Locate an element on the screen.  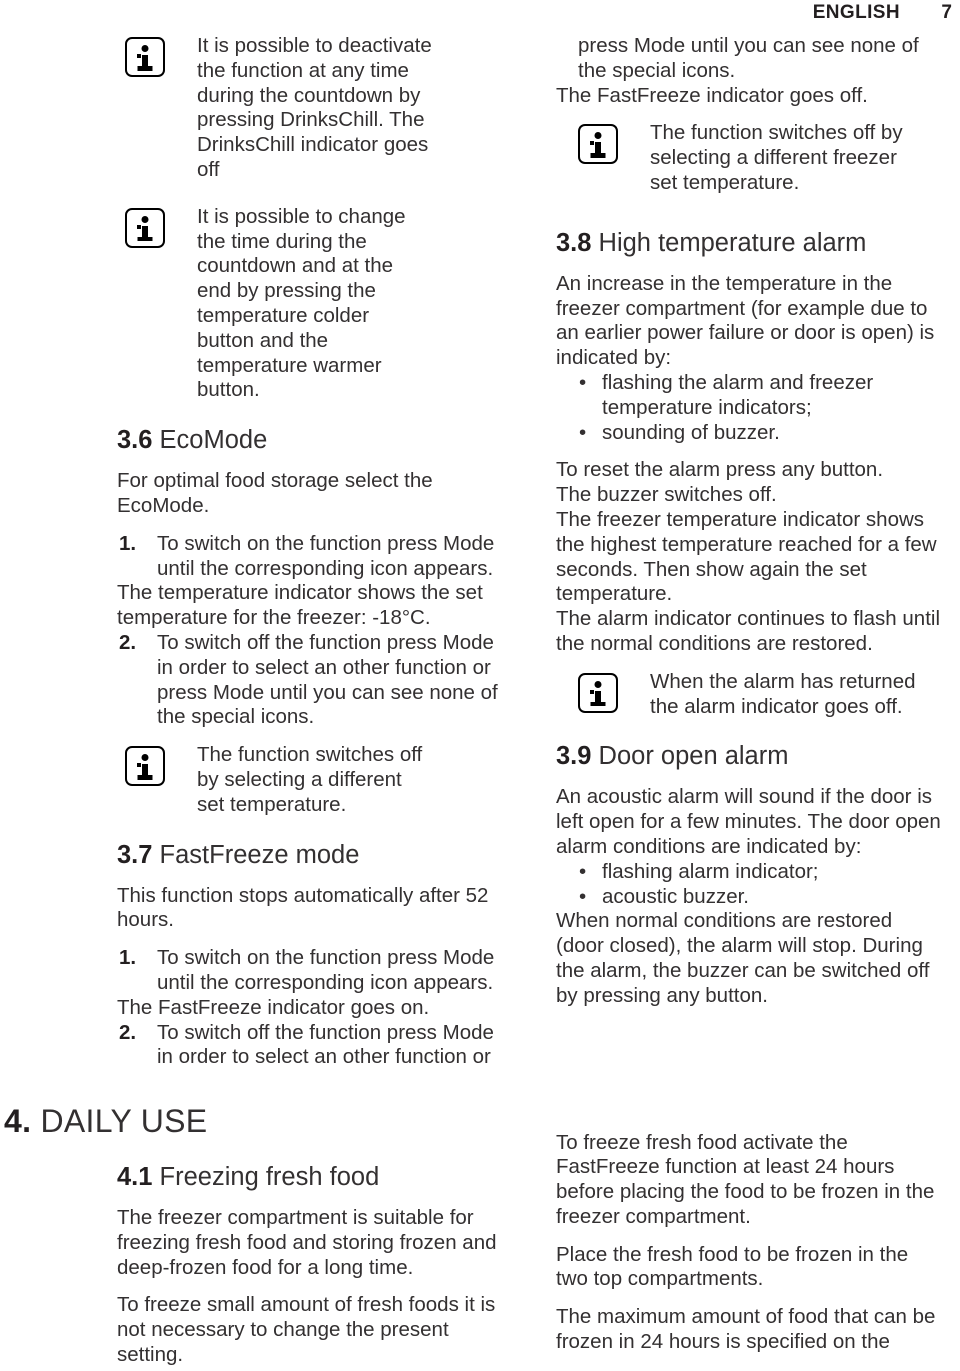
paragraph-line: indicated by: is located at coordinates (614, 358).